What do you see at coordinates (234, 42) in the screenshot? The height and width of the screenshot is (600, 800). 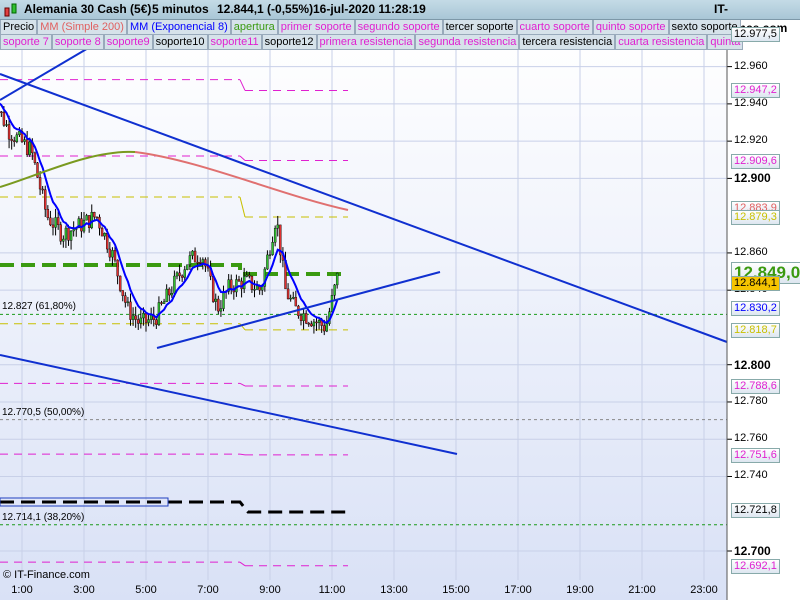 I see `legend-item: soporte11` at bounding box center [234, 42].